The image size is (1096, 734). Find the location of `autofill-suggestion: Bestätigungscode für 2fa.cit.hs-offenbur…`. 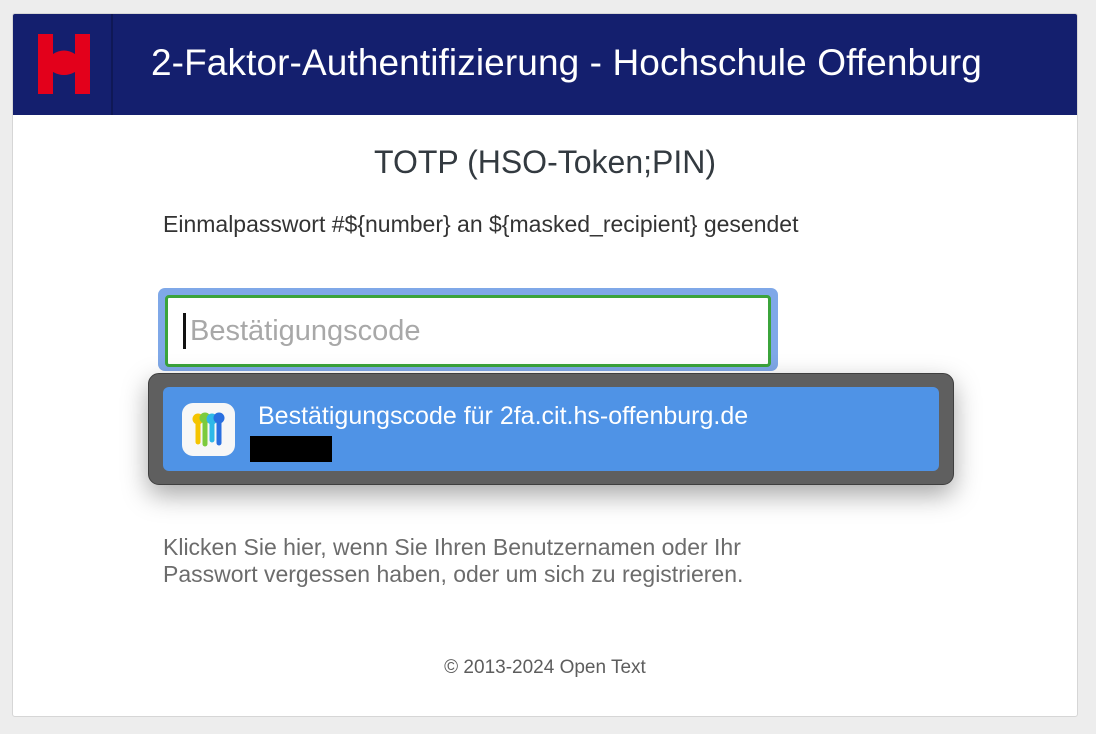

autofill-suggestion: Bestätigungscode für 2fa.cit.hs-offenbur… is located at coordinates (551, 429).